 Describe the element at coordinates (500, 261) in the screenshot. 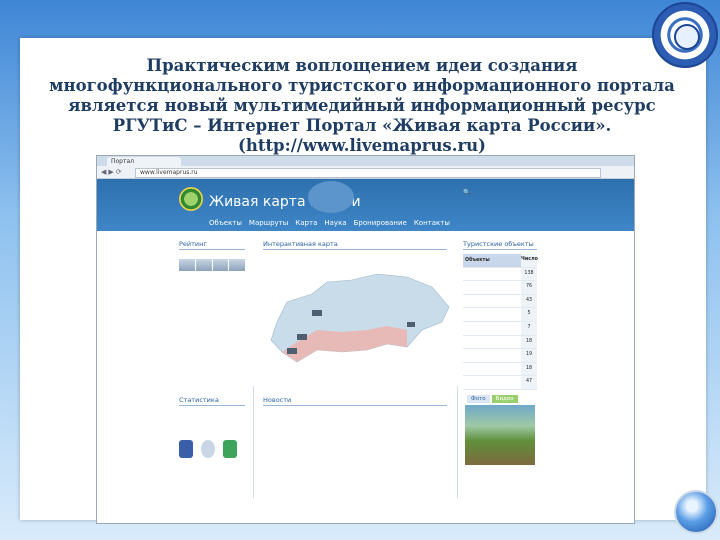

I see `table-header: Объекты Число` at that location.